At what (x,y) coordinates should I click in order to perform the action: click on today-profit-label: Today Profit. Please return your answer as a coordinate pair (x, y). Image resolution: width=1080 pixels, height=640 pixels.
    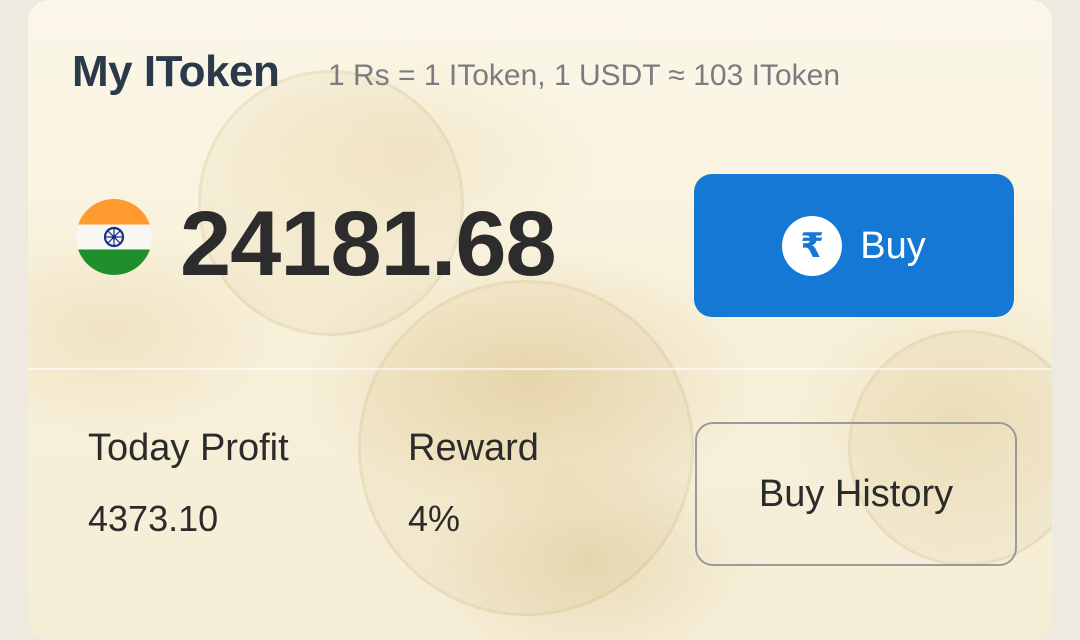
    Looking at the image, I should click on (188, 448).